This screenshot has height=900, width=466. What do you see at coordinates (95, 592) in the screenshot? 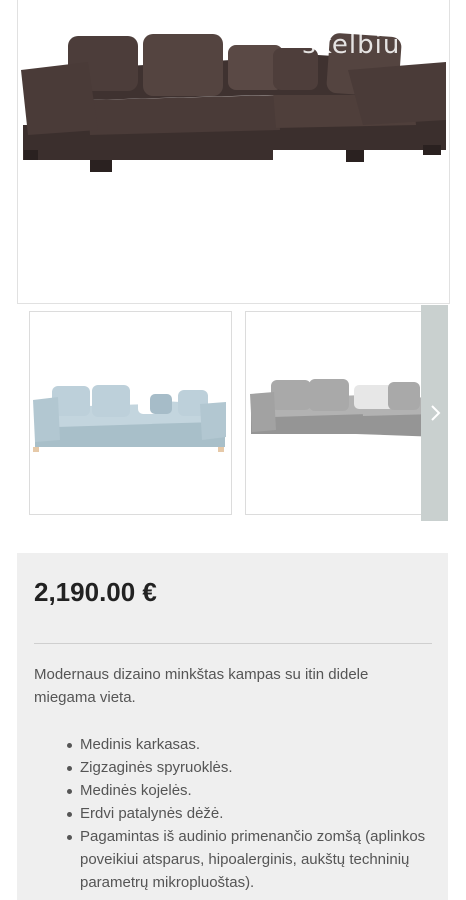
I see `price: 2,190.00 €` at bounding box center [95, 592].